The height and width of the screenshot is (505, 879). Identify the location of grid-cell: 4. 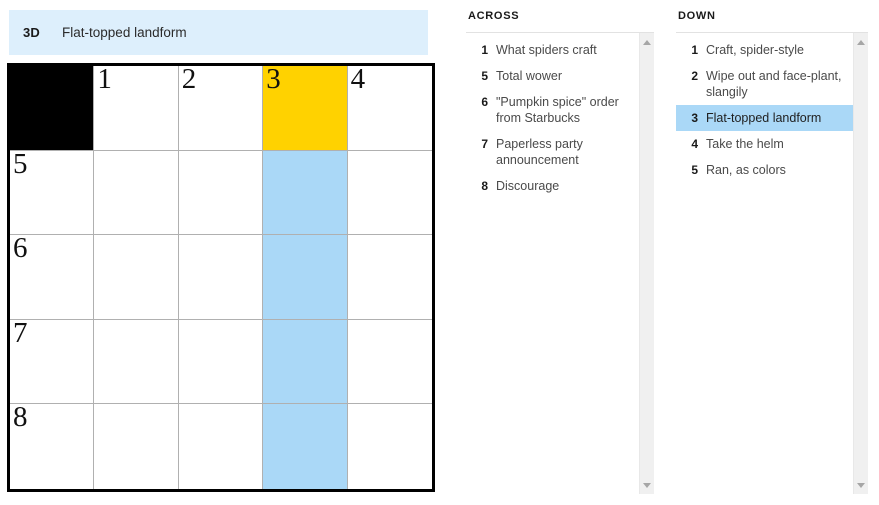
(389, 107).